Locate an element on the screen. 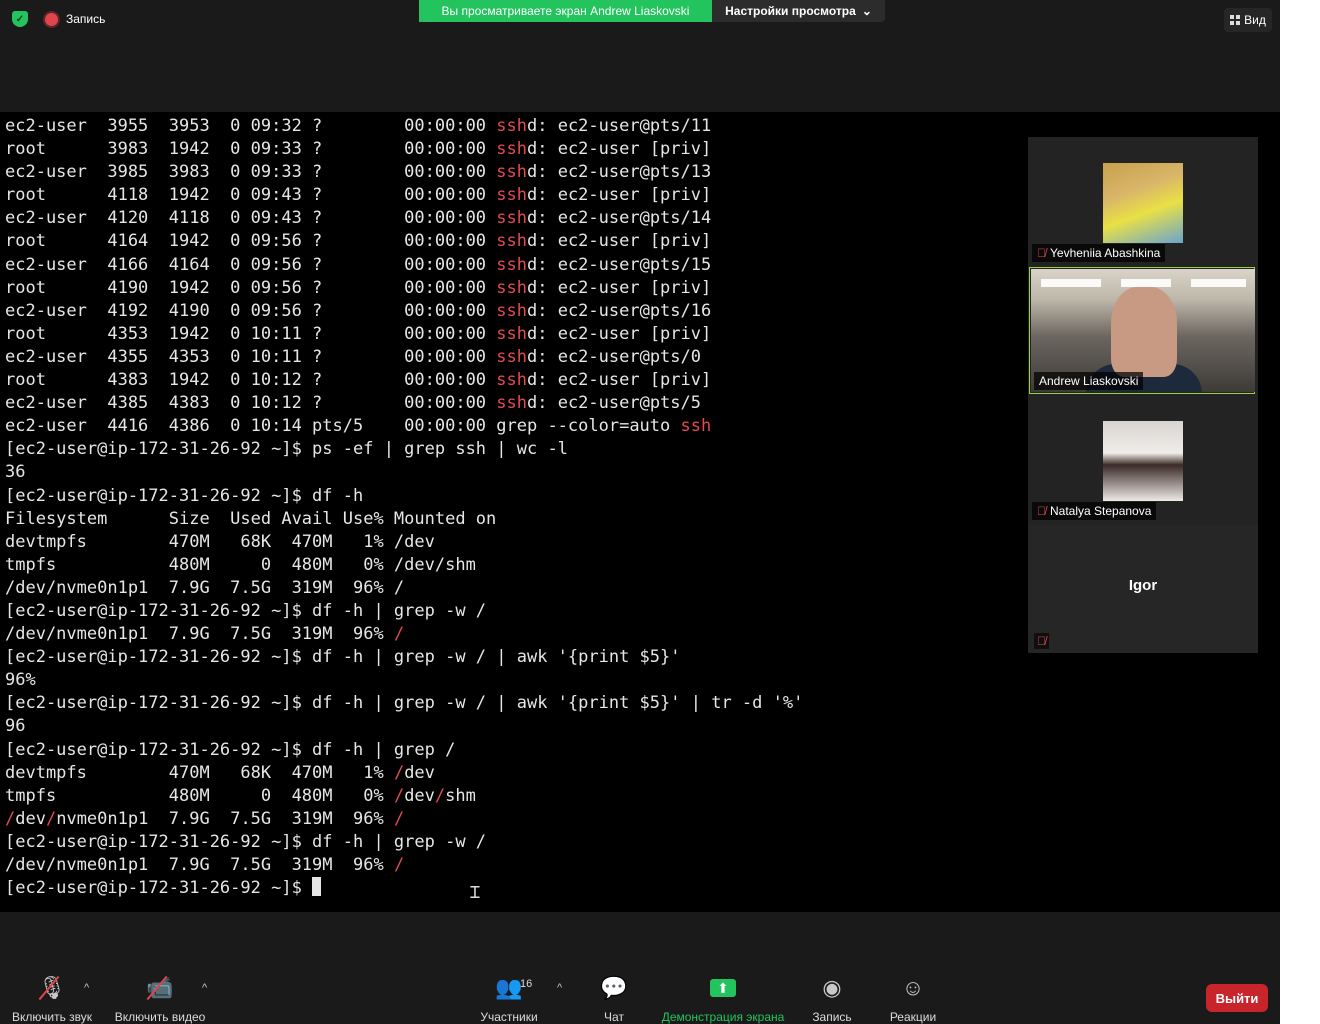 The width and height of the screenshot is (1320, 1024). participant-tile: Igor 🎙̸ is located at coordinates (1143, 589).